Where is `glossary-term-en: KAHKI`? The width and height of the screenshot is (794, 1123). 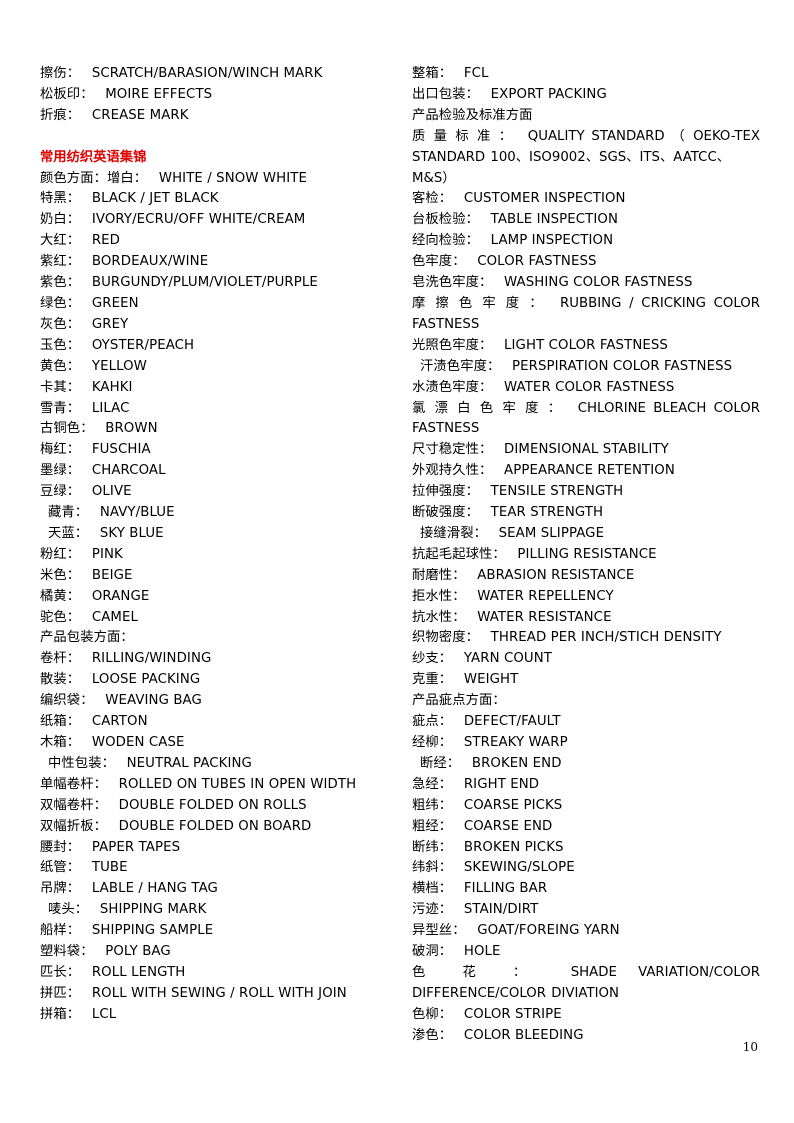
glossary-term-en: KAHKI is located at coordinates (112, 387).